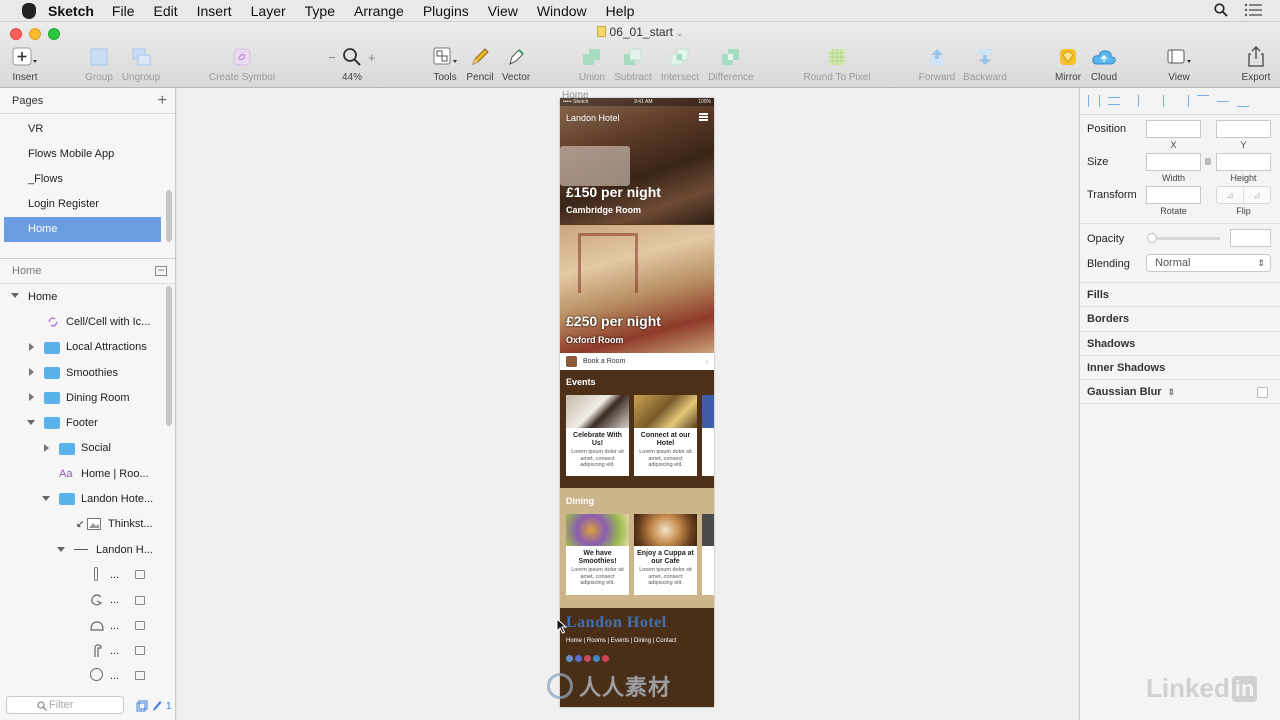  What do you see at coordinates (1208, 161) in the screenshot?
I see `lock-ratio-icon` at bounding box center [1208, 161].